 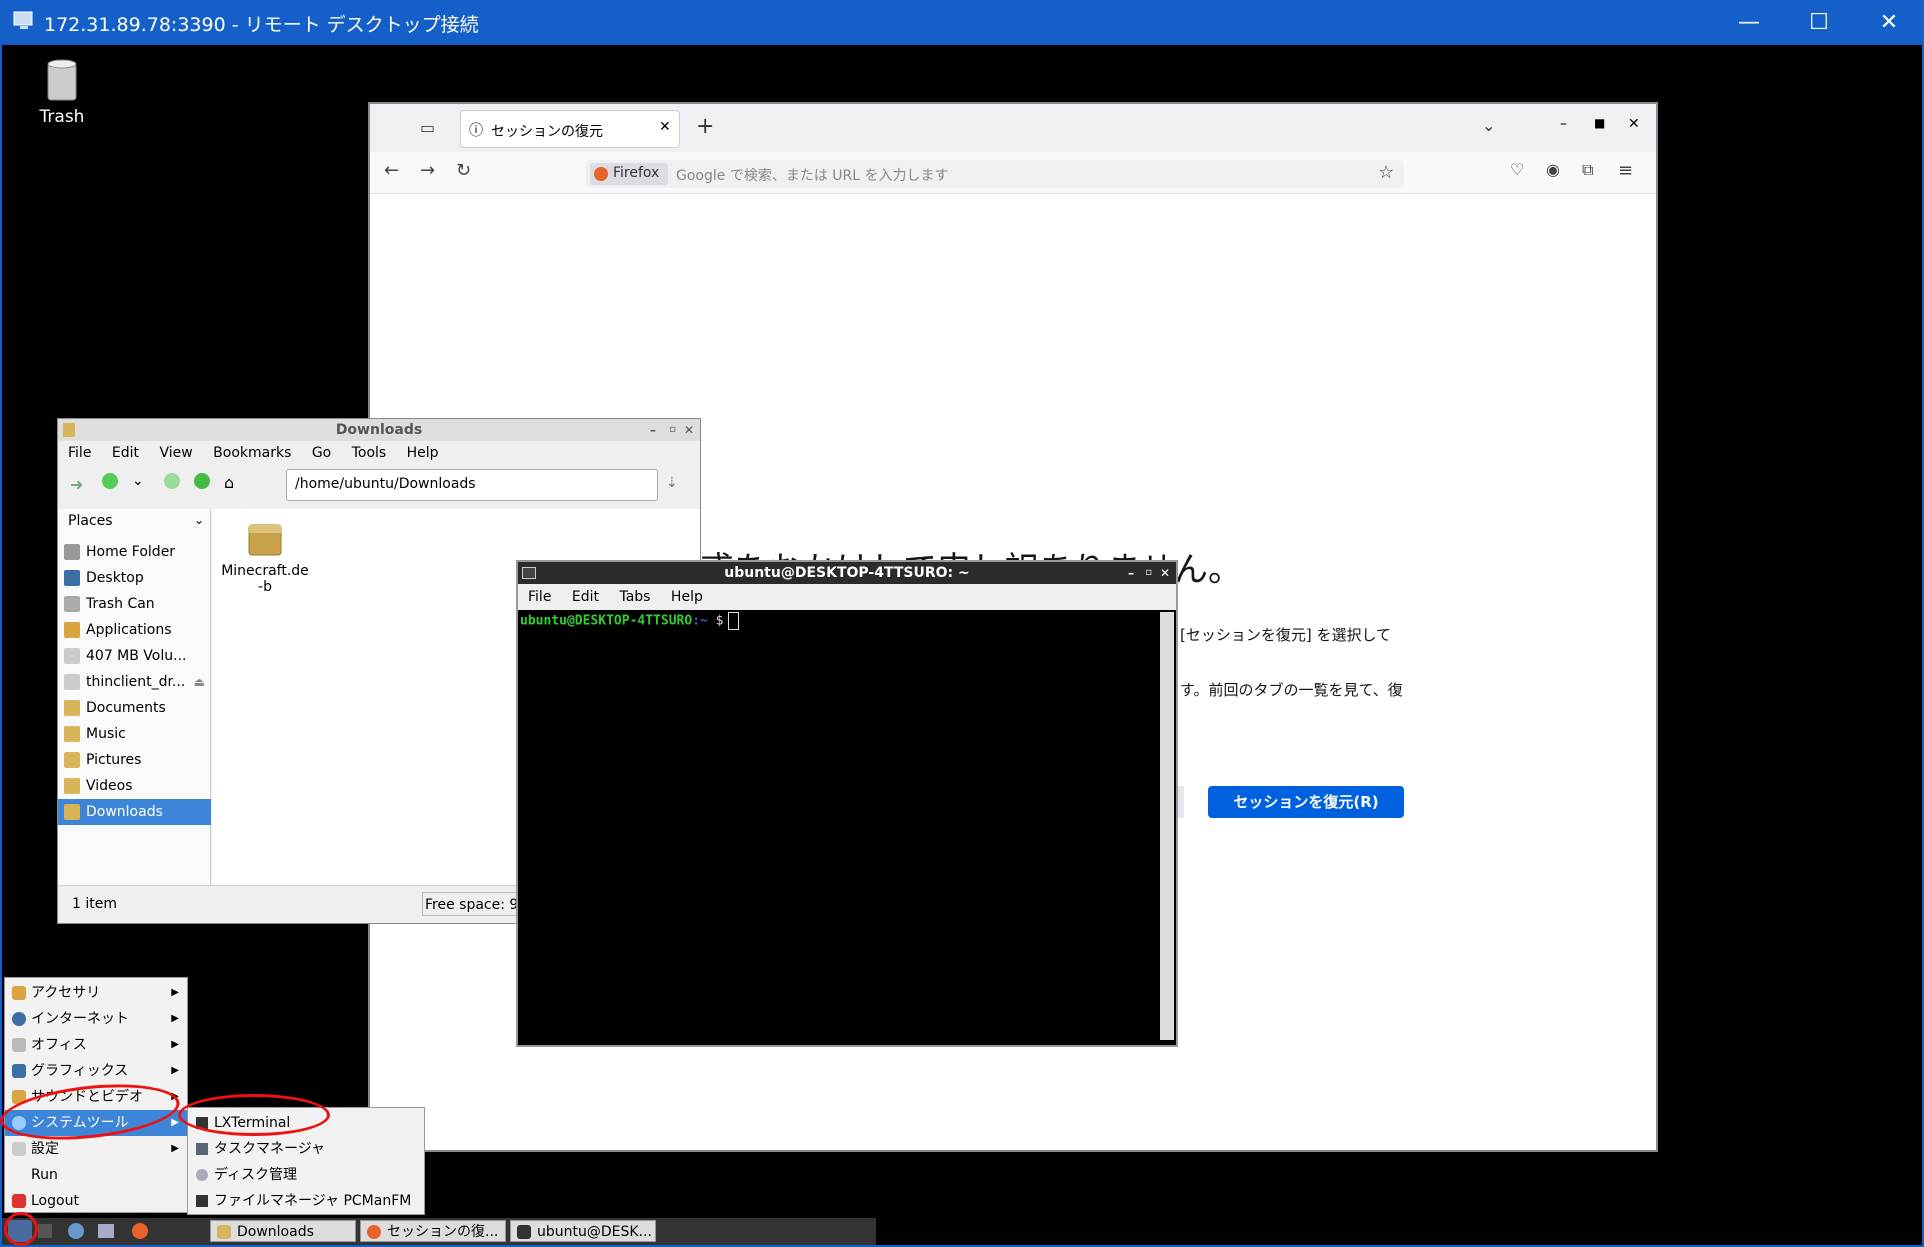 What do you see at coordinates (229, 482) in the screenshot?
I see `home-icon: ⌂` at bounding box center [229, 482].